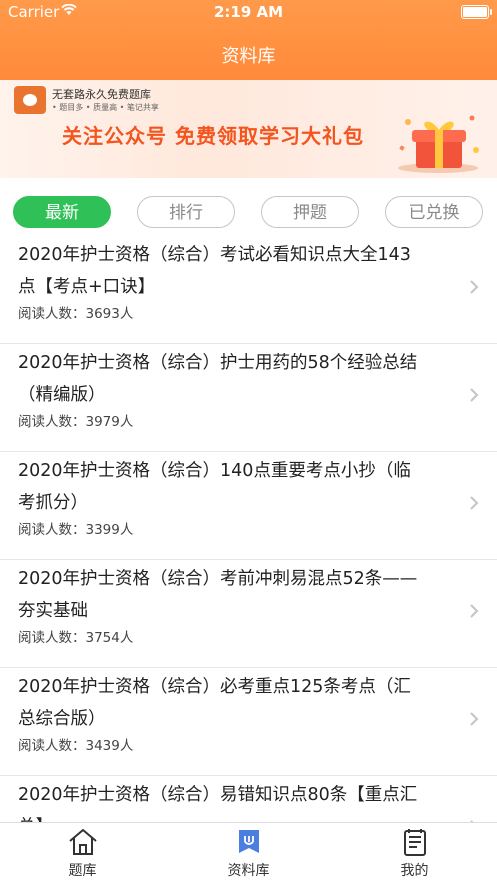  What do you see at coordinates (76, 314) in the screenshot?
I see `item-read-count: 阅读人数：3693人` at bounding box center [76, 314].